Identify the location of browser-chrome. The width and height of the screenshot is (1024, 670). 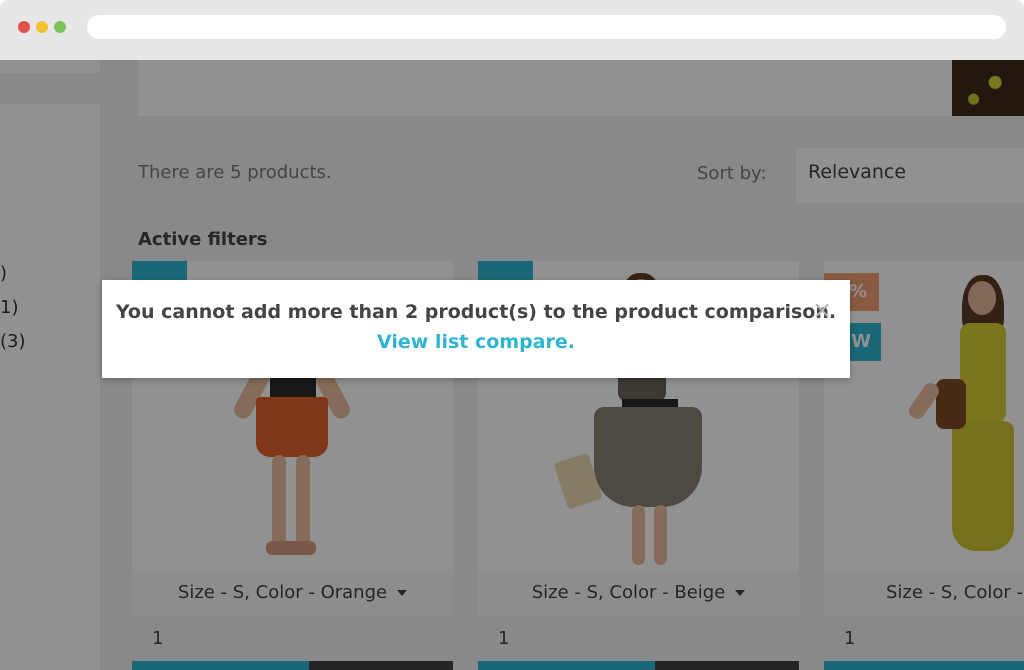
(512, 30).